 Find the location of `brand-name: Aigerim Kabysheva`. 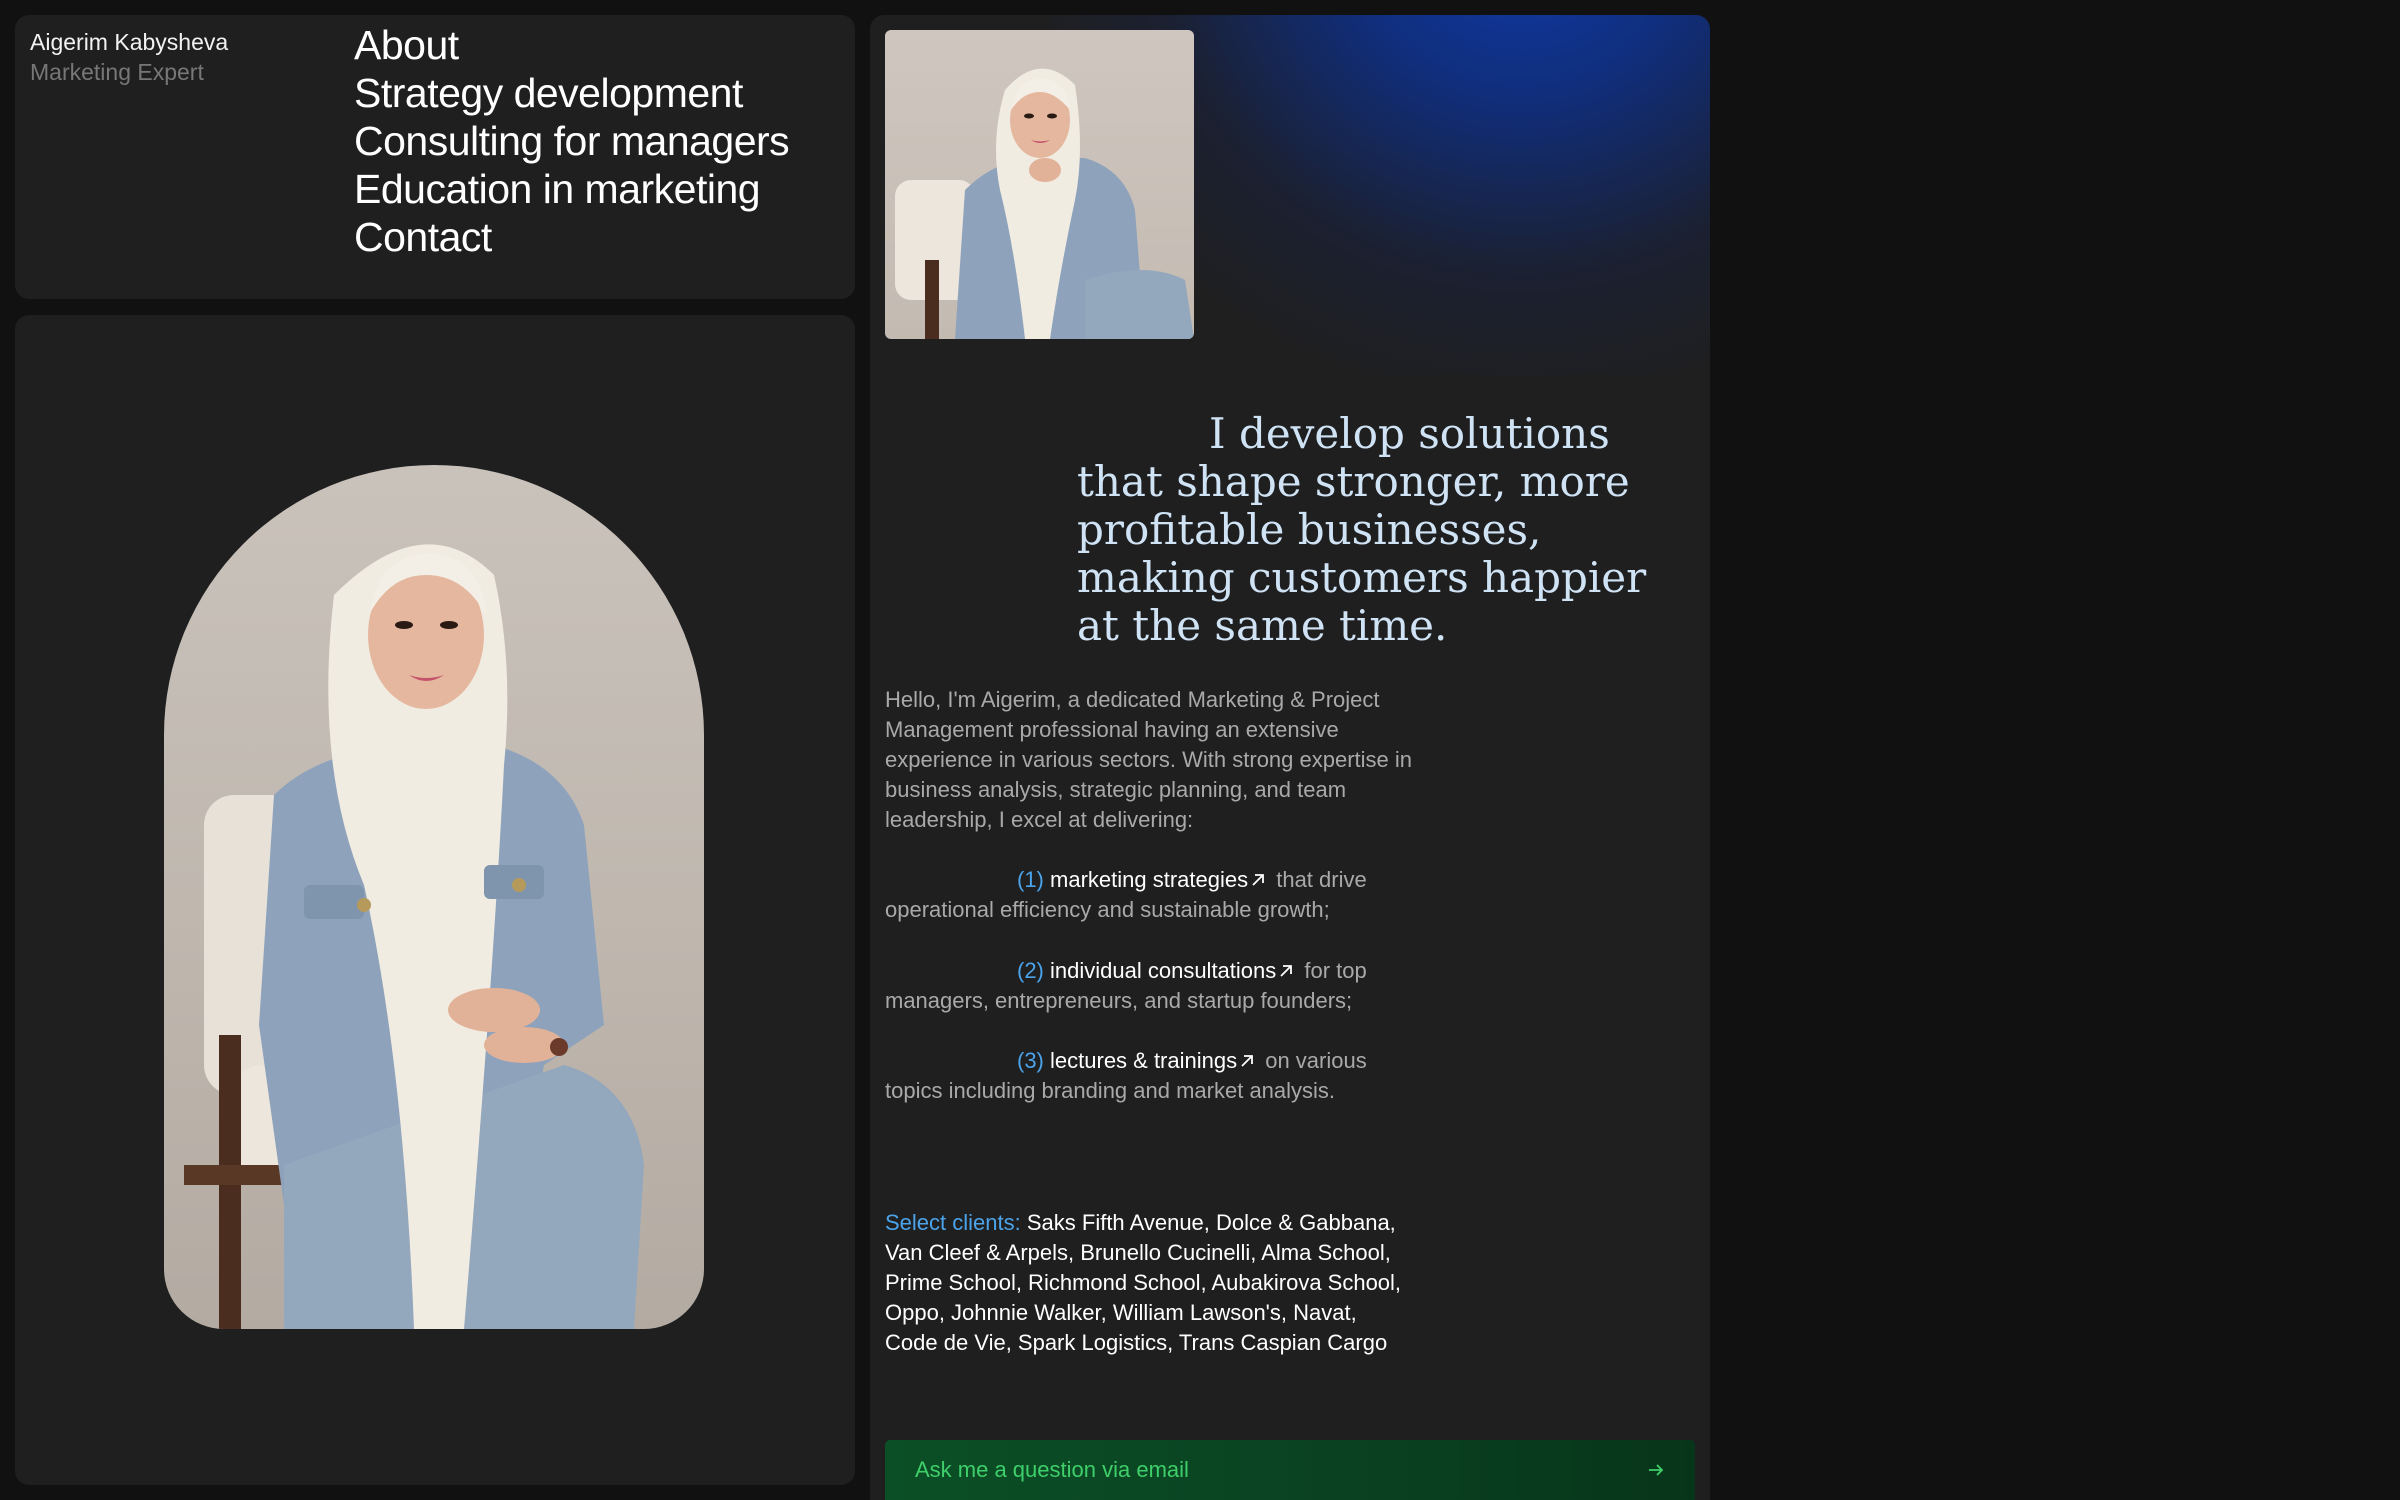

brand-name: Aigerim Kabysheva is located at coordinates (129, 42).